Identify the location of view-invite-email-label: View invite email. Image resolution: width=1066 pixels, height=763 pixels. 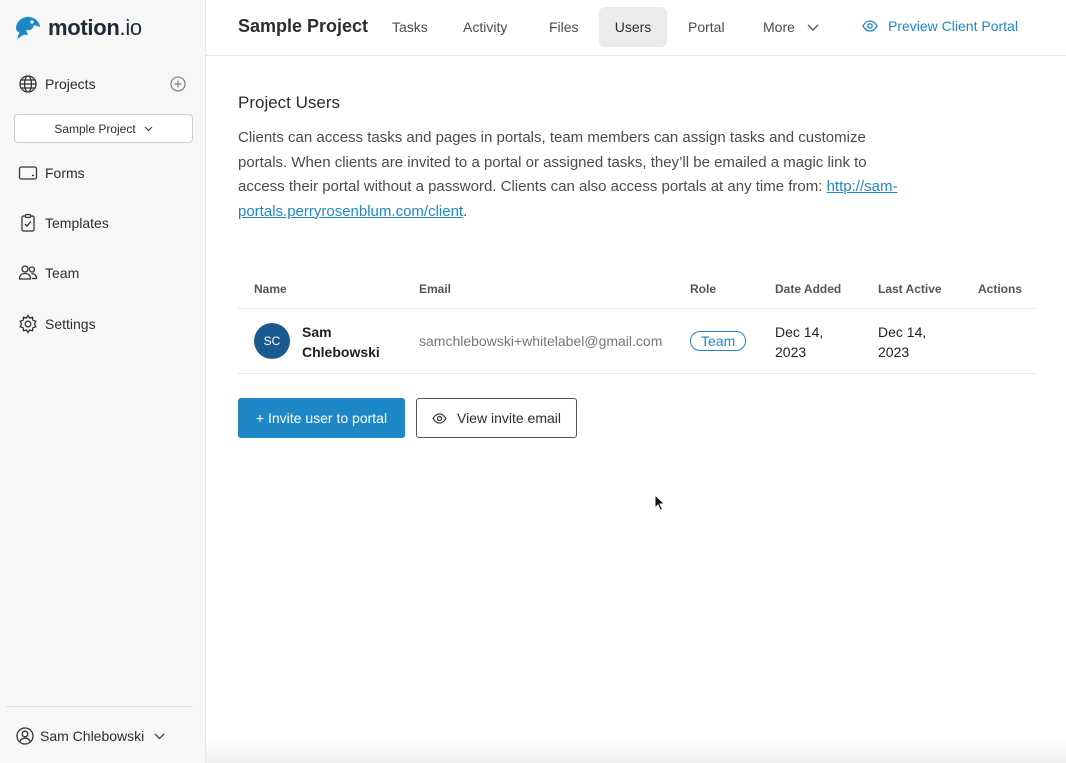
(508, 418).